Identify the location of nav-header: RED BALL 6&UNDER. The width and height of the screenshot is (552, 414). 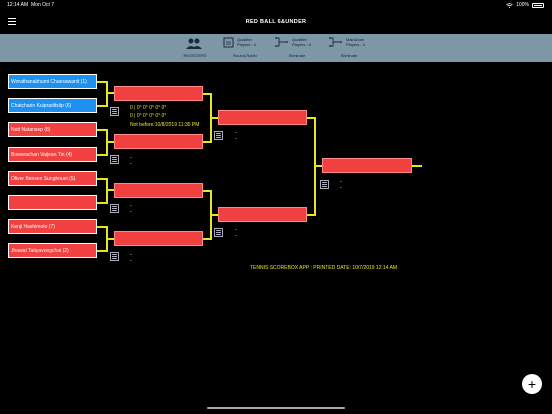
(276, 22).